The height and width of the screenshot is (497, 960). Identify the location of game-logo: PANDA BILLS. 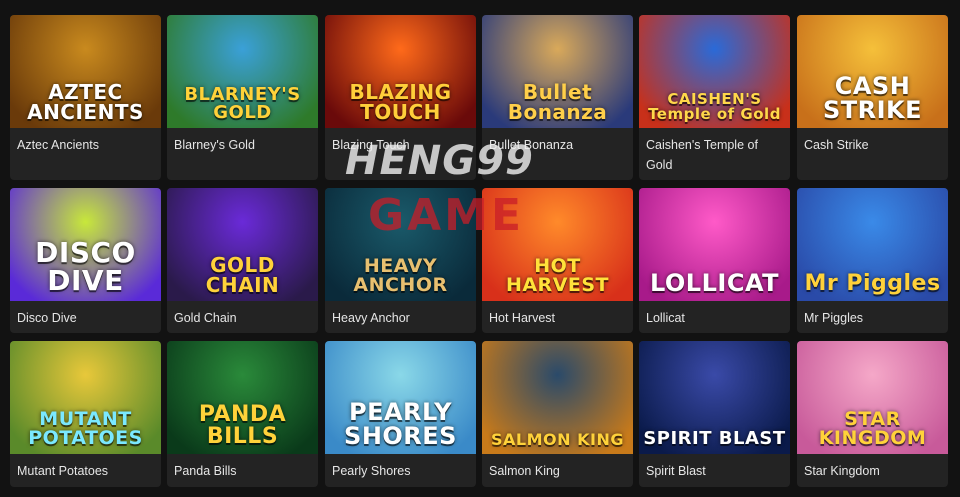
(242, 425).